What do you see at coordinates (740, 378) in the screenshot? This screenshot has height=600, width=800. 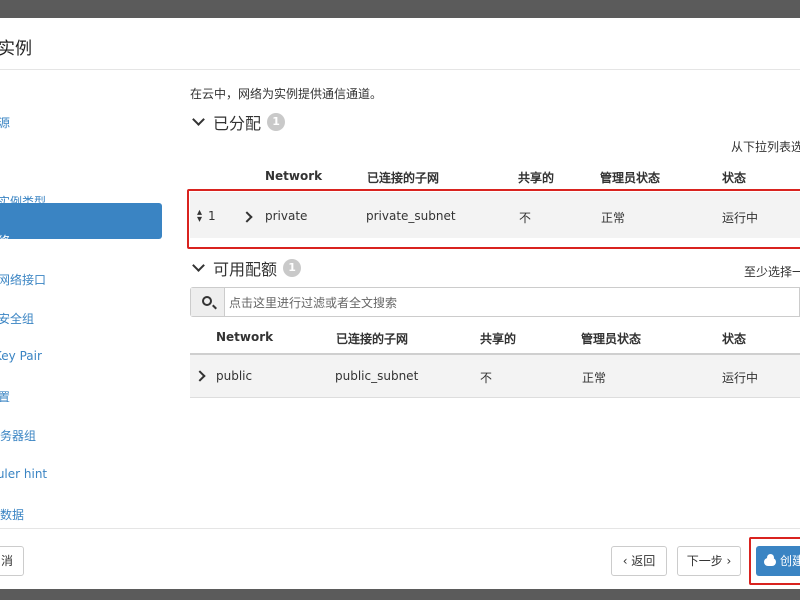 I see `available-row-status: 运行中` at bounding box center [740, 378].